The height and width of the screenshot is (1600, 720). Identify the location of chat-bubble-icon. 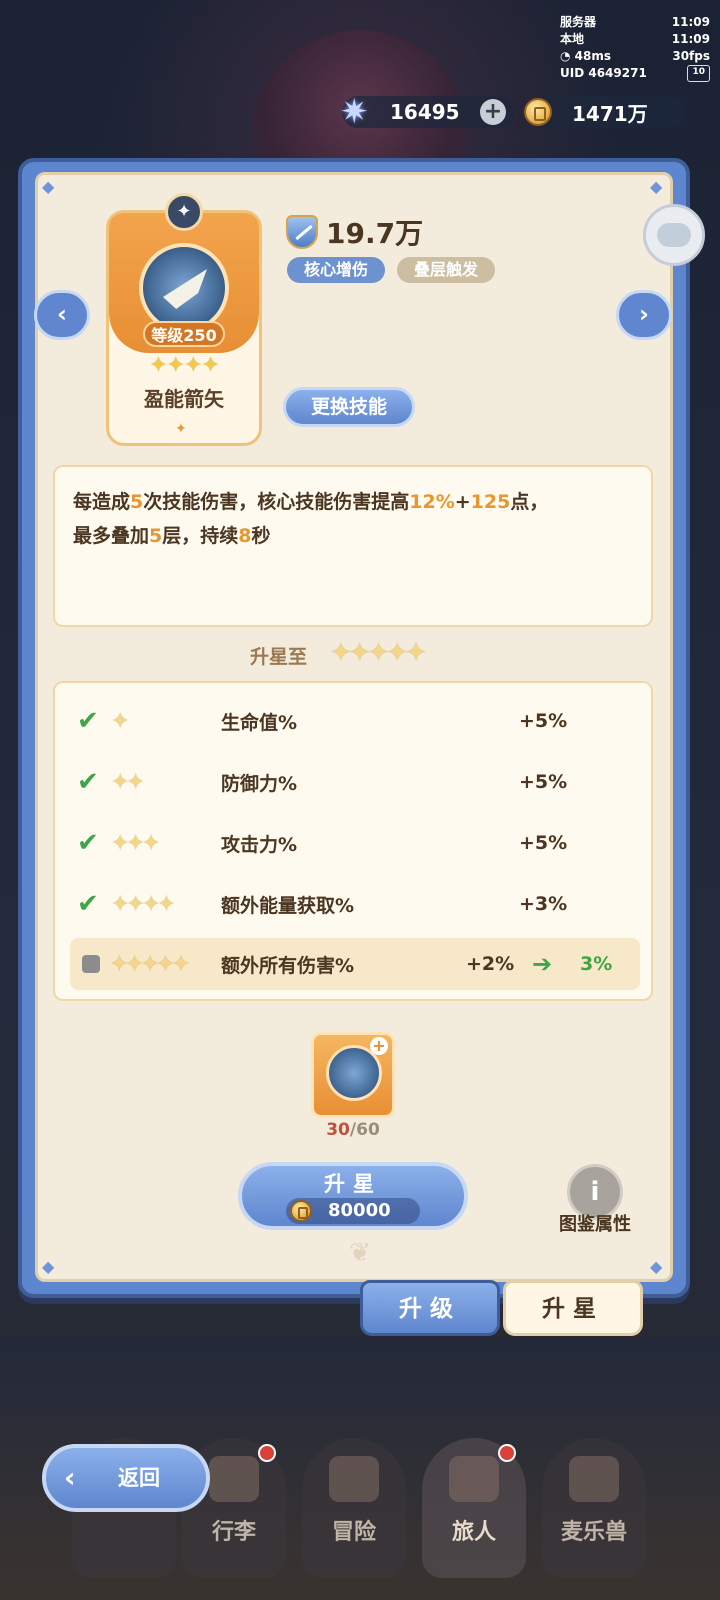
(674, 235).